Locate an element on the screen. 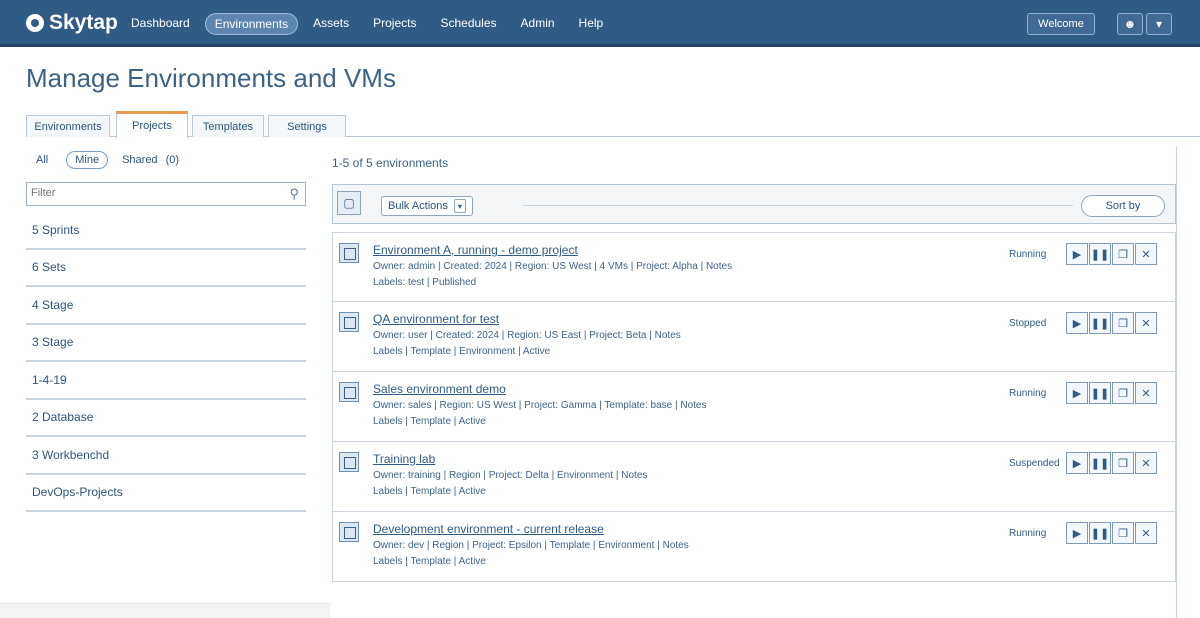 Image resolution: width=1200 pixels, height=618 pixels. sidebar-item: 4 Stage is located at coordinates (166, 306).